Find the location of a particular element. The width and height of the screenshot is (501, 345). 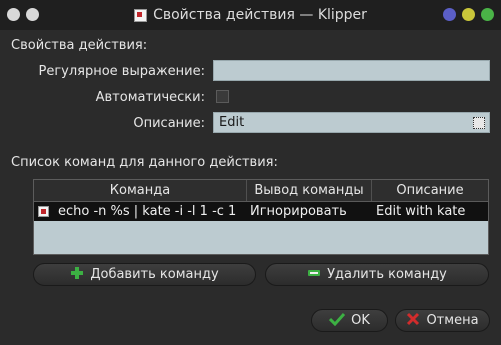

description-input: Edit is located at coordinates (351, 122).